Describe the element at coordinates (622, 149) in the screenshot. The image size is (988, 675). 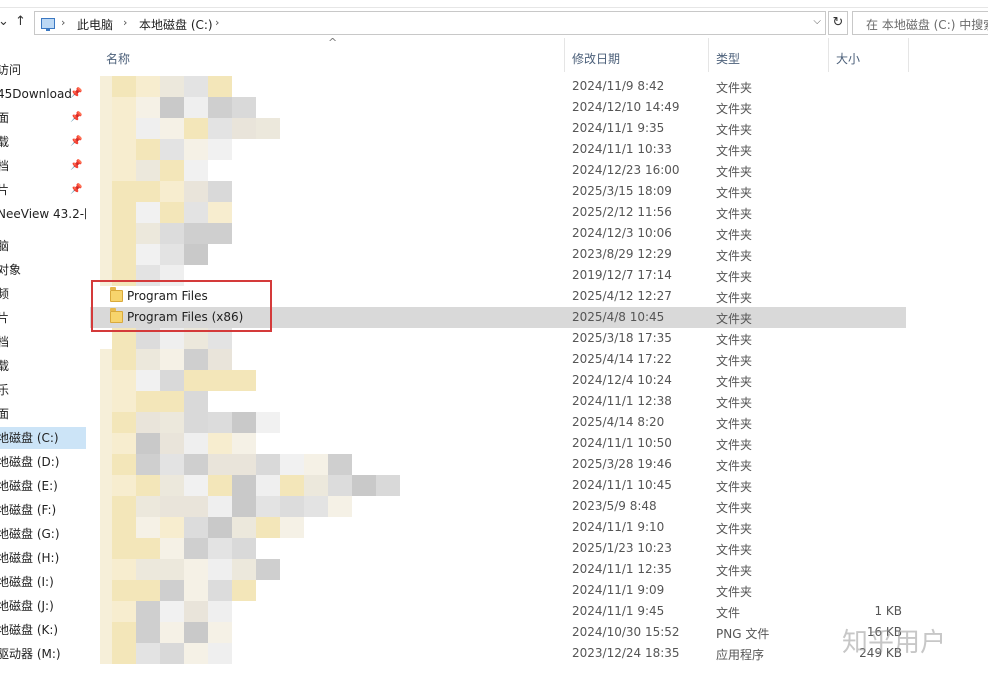
I see `file-modified-date: 2024/11/1 10:33` at that location.